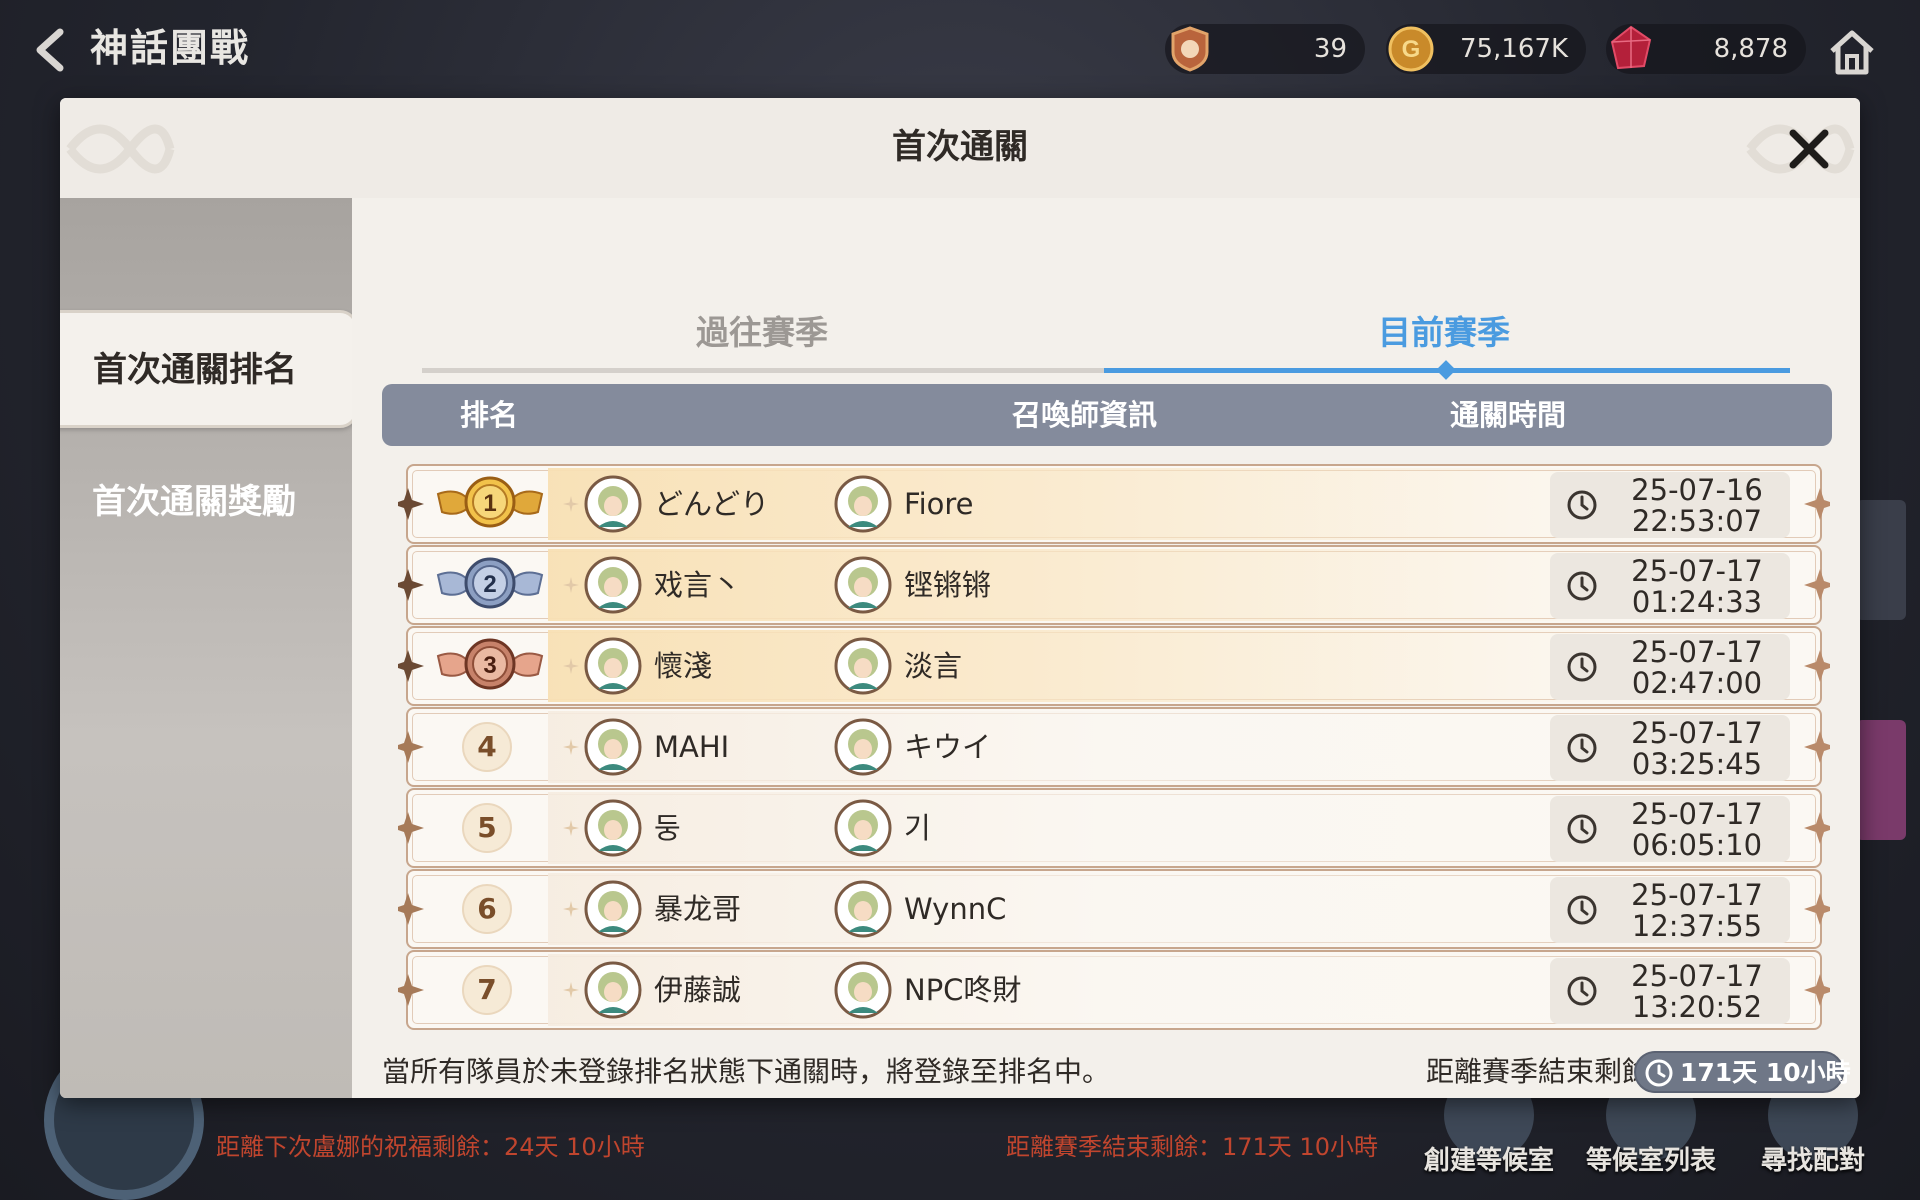 The width and height of the screenshot is (1920, 1200). I want to click on ranking-row: 7 伊藤誠 NPC咚財 25-07-17 13:20:52, so click(1114, 990).